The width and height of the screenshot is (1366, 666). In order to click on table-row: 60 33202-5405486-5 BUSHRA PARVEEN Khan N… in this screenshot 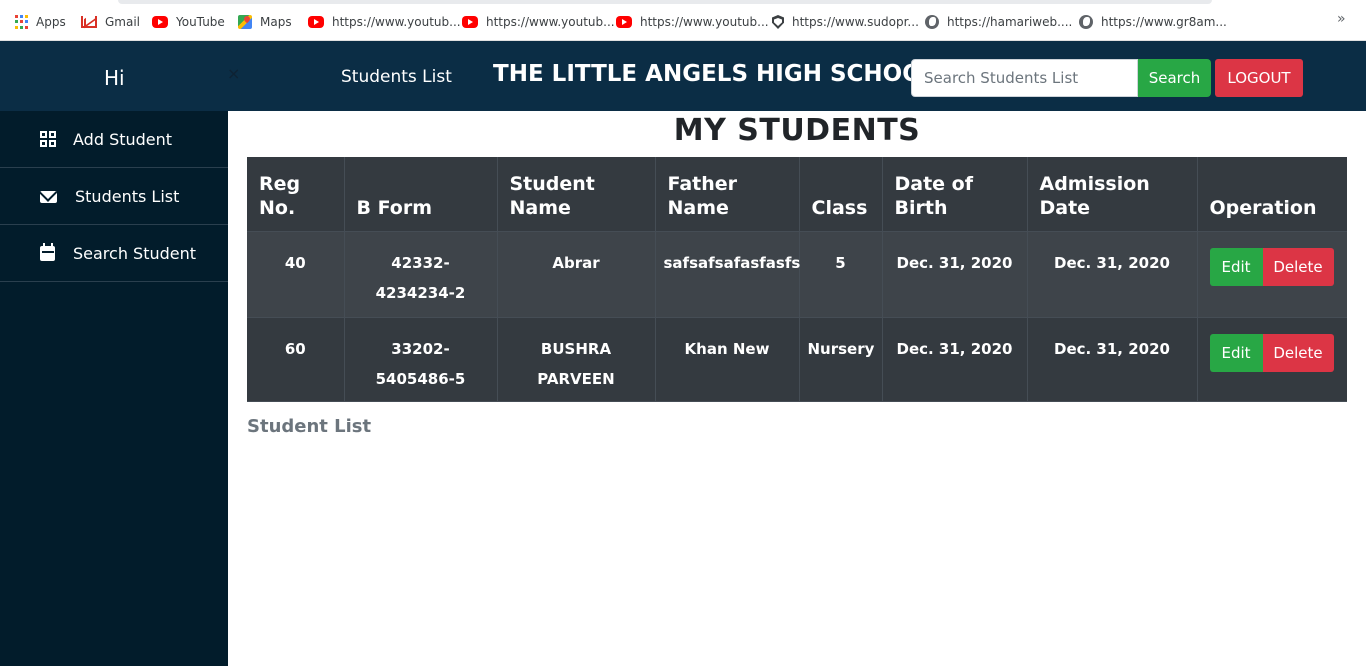, I will do `click(797, 359)`.